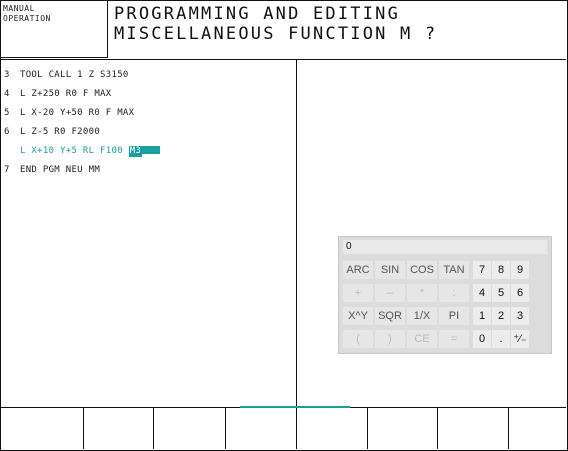  What do you see at coordinates (501, 270) in the screenshot?
I see `calc-num-key-0-1: 8` at bounding box center [501, 270].